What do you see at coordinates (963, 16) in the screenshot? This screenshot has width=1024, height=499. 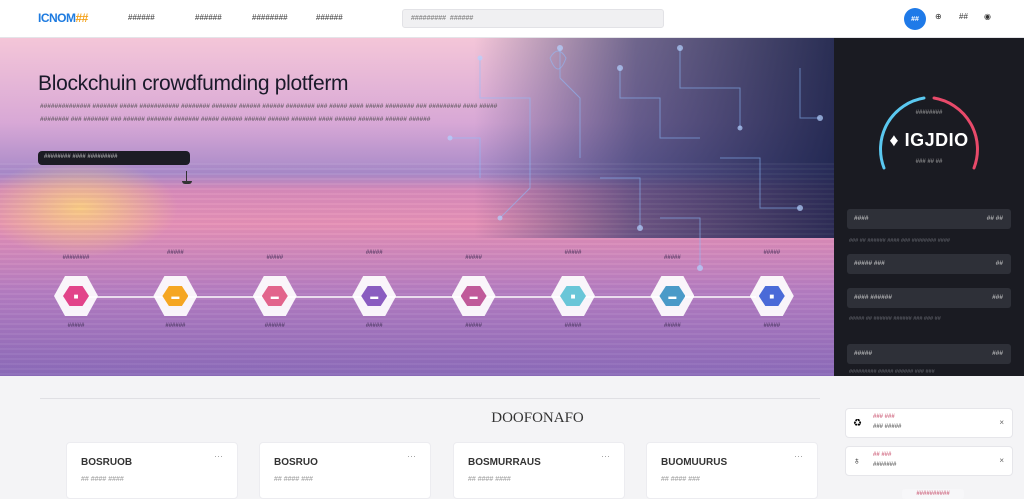 I see `grid-icon: ##` at bounding box center [963, 16].